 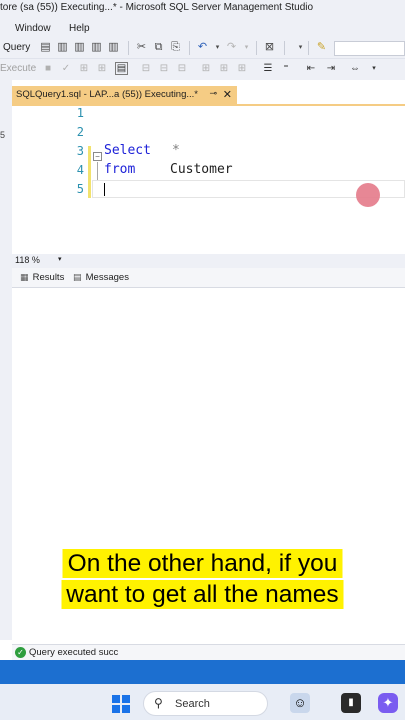 What do you see at coordinates (158, 47) in the screenshot?
I see `copy-icon: ⧉` at bounding box center [158, 47].